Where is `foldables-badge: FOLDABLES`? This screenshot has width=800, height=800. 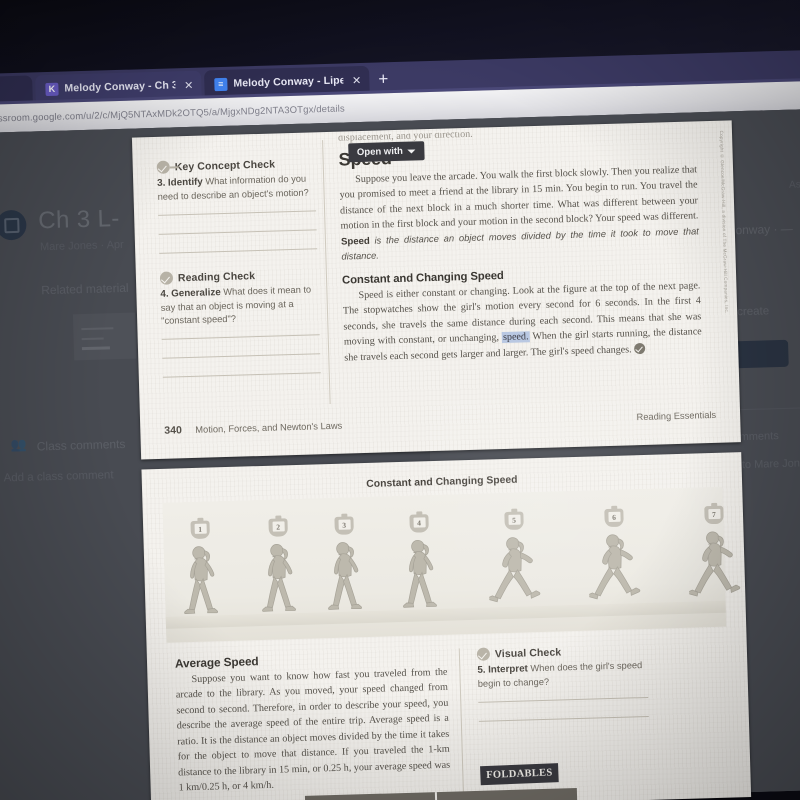 foldables-badge: FOLDABLES is located at coordinates (519, 774).